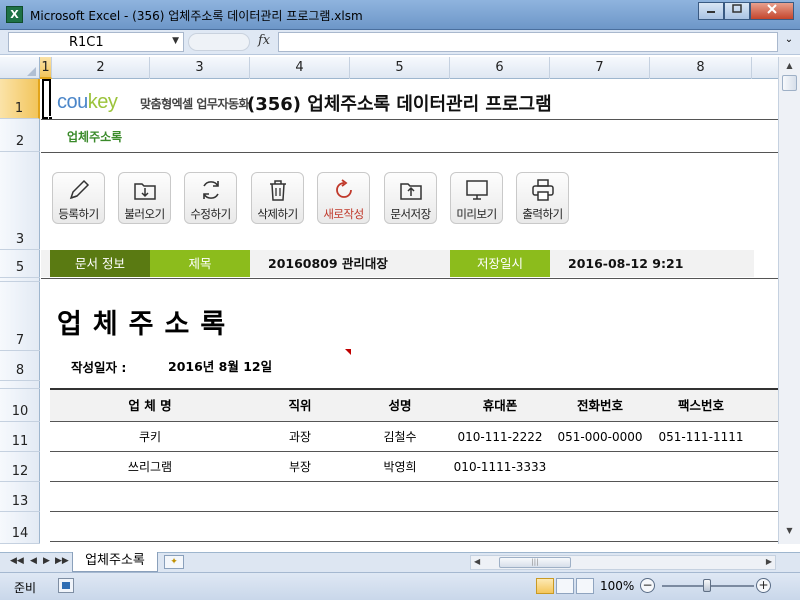 This screenshot has height=600, width=800. What do you see at coordinates (62, 561) in the screenshot?
I see `last-sheet-icon: ▶▶` at bounding box center [62, 561].